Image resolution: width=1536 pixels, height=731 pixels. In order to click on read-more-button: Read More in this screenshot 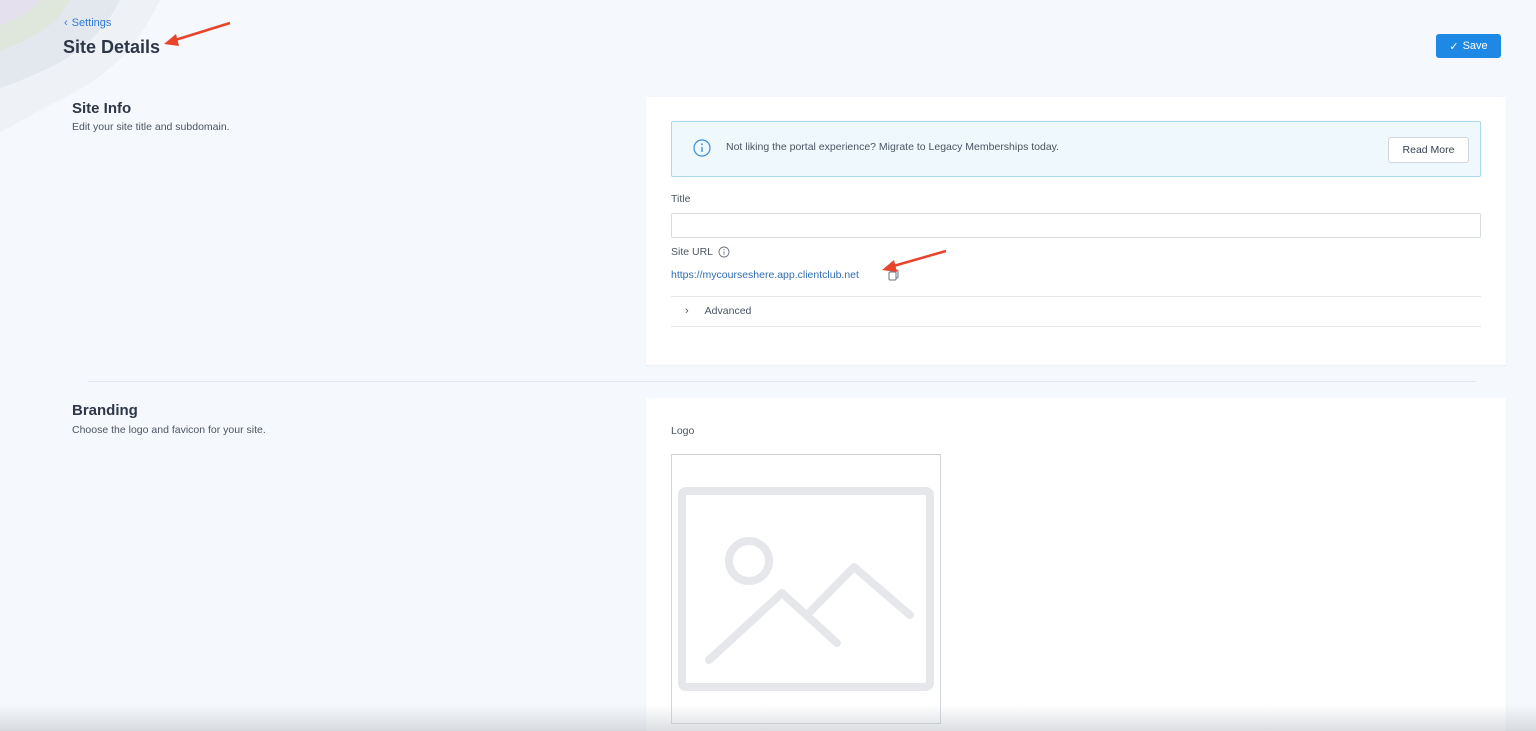, I will do `click(1428, 150)`.